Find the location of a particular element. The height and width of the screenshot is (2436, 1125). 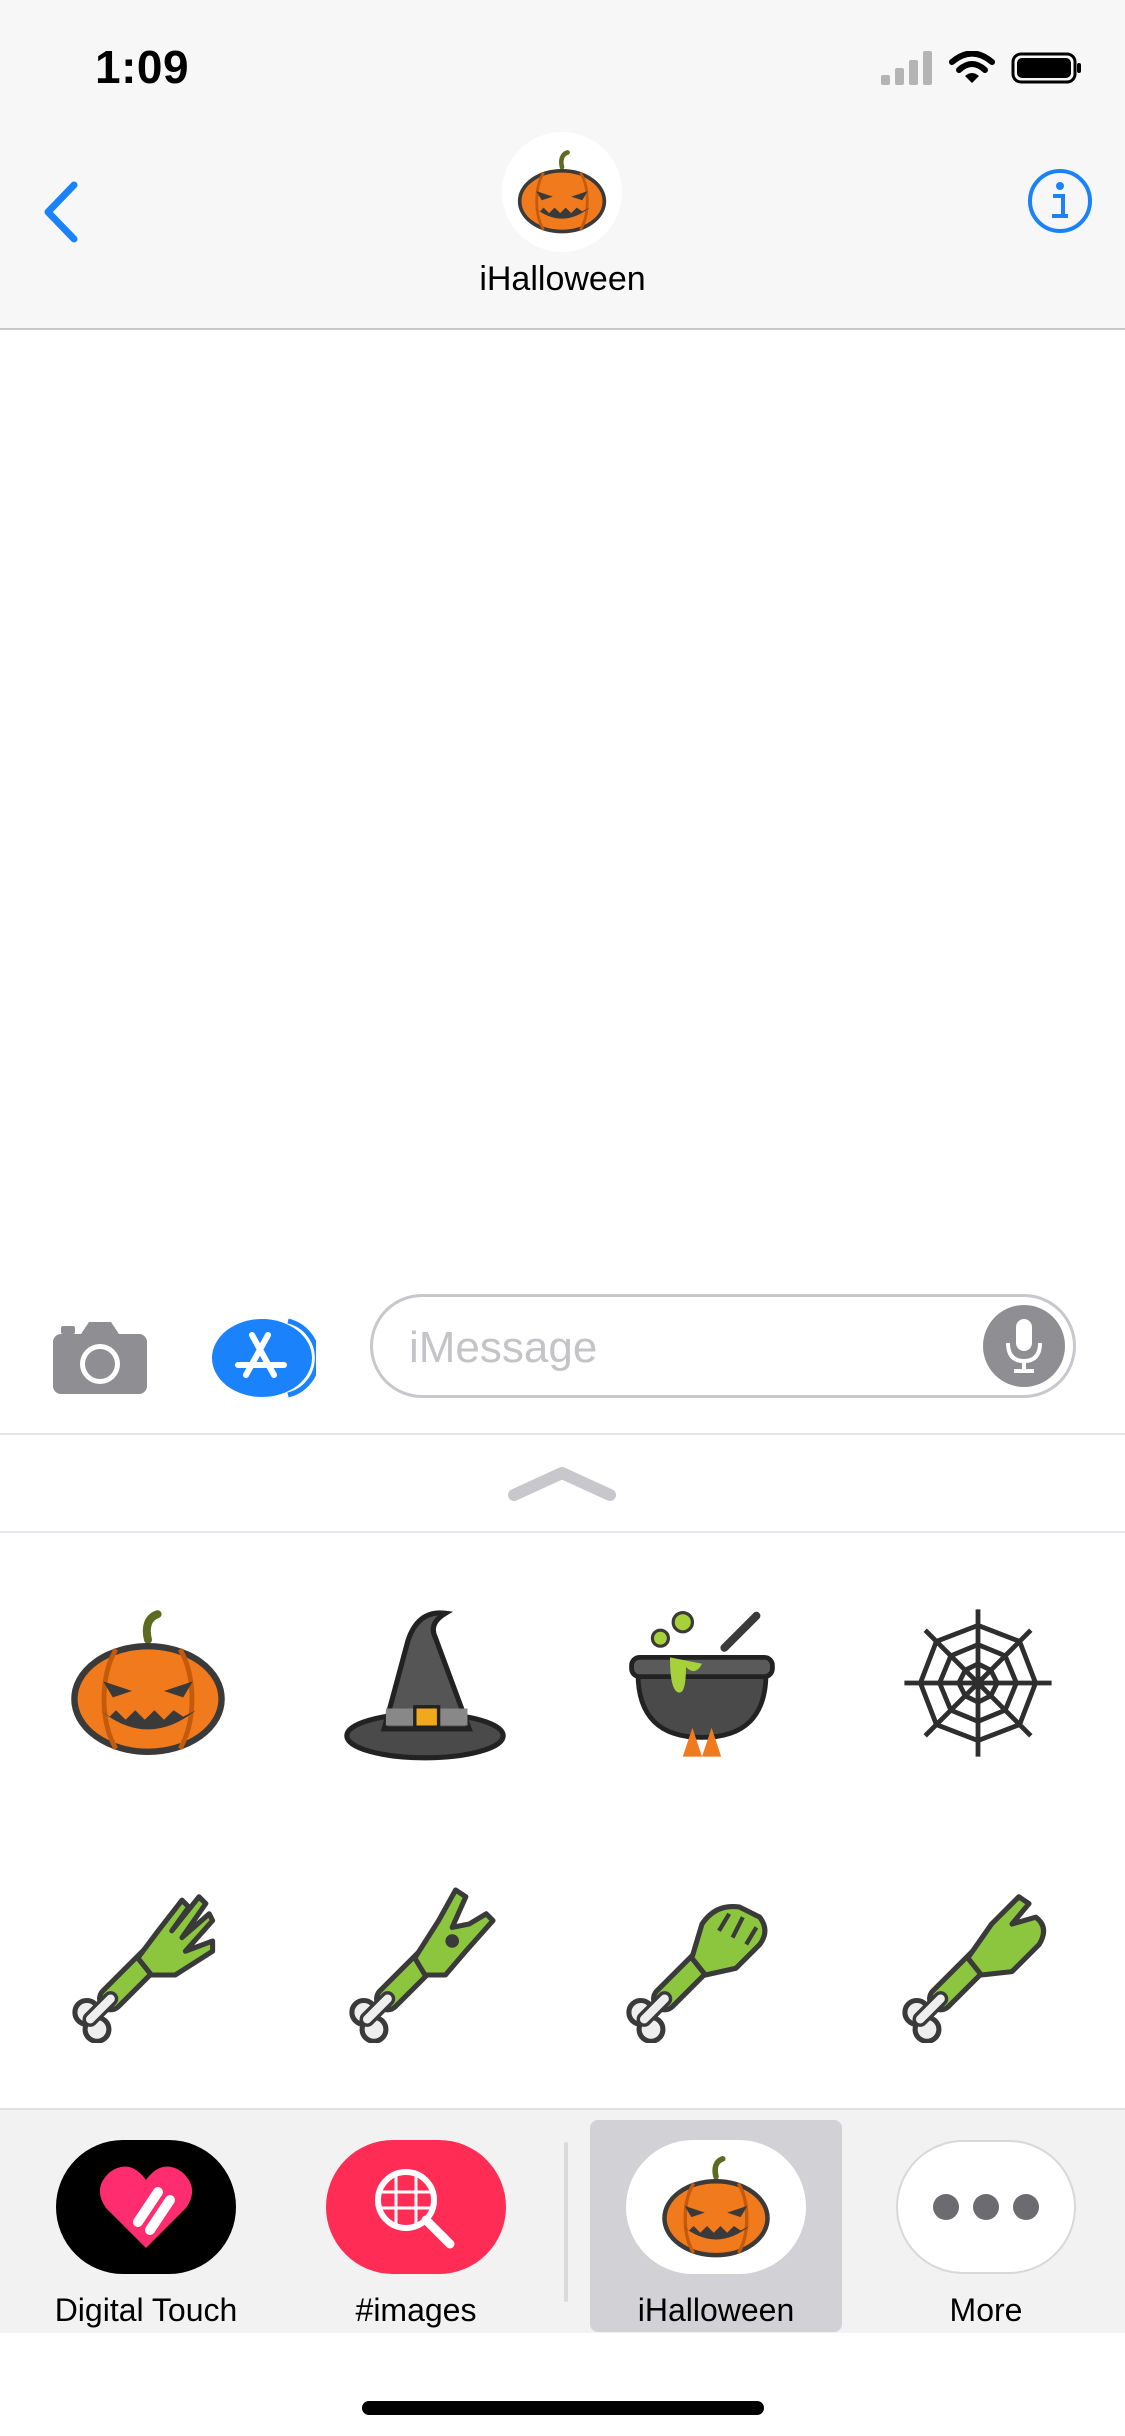

digital-touch-icon is located at coordinates (146, 2207).